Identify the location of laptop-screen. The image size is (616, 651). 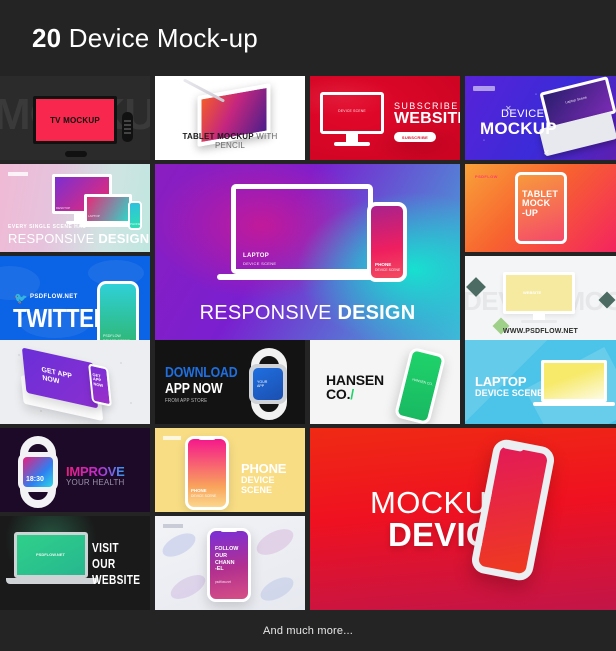
(574, 381).